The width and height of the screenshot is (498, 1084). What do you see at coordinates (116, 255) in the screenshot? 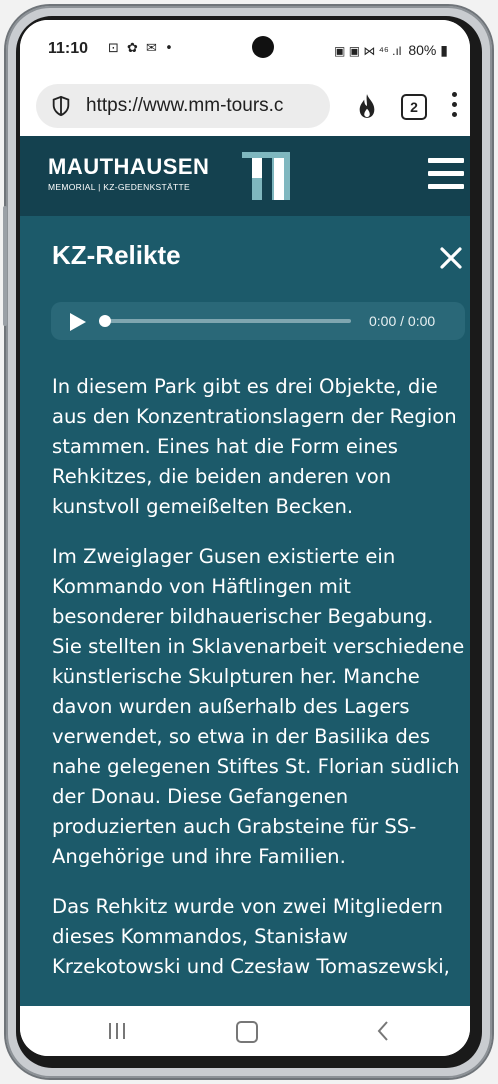
I see `panel-title: KZ-Relikte` at bounding box center [116, 255].